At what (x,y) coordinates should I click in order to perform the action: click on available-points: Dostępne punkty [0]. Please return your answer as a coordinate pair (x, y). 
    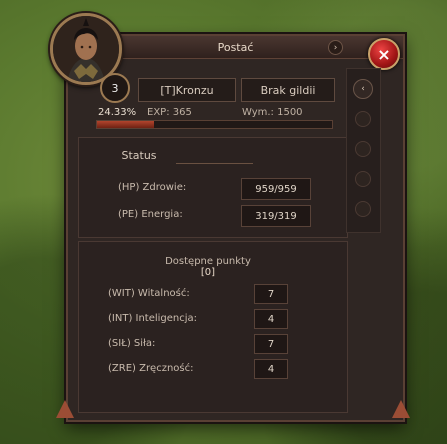
    Looking at the image, I should click on (208, 267).